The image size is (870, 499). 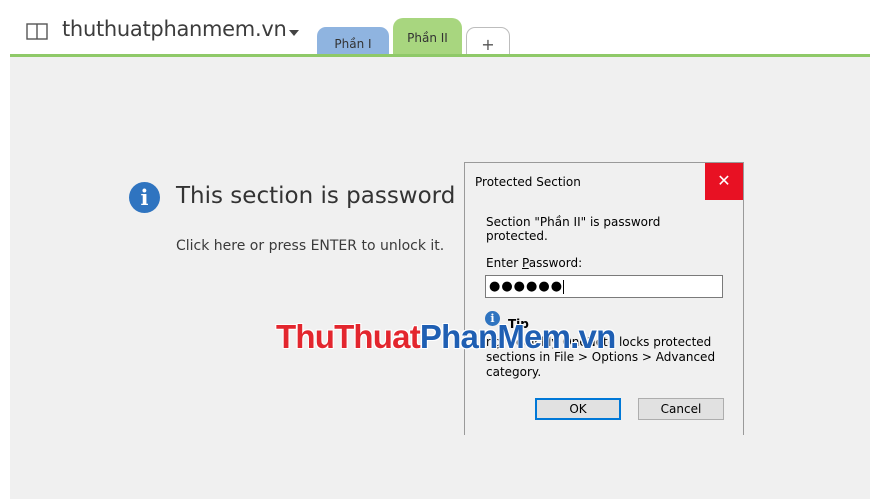 I want to click on tab-label: Phần I, so click(x=353, y=44).